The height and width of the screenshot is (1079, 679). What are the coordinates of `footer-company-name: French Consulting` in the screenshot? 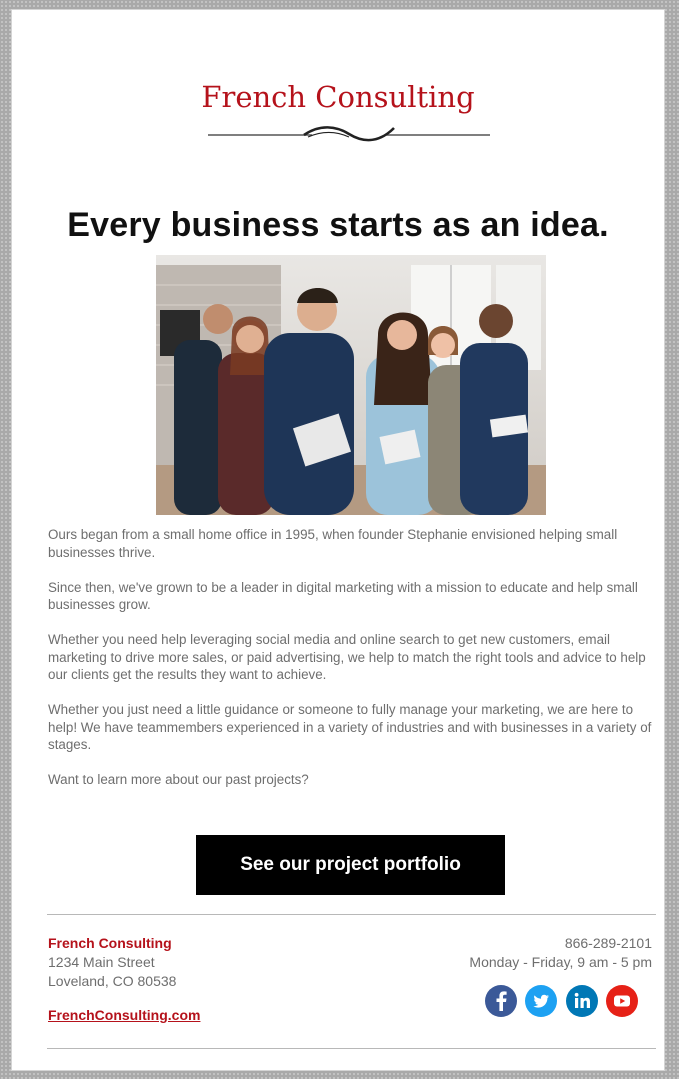 It's located at (110, 943).